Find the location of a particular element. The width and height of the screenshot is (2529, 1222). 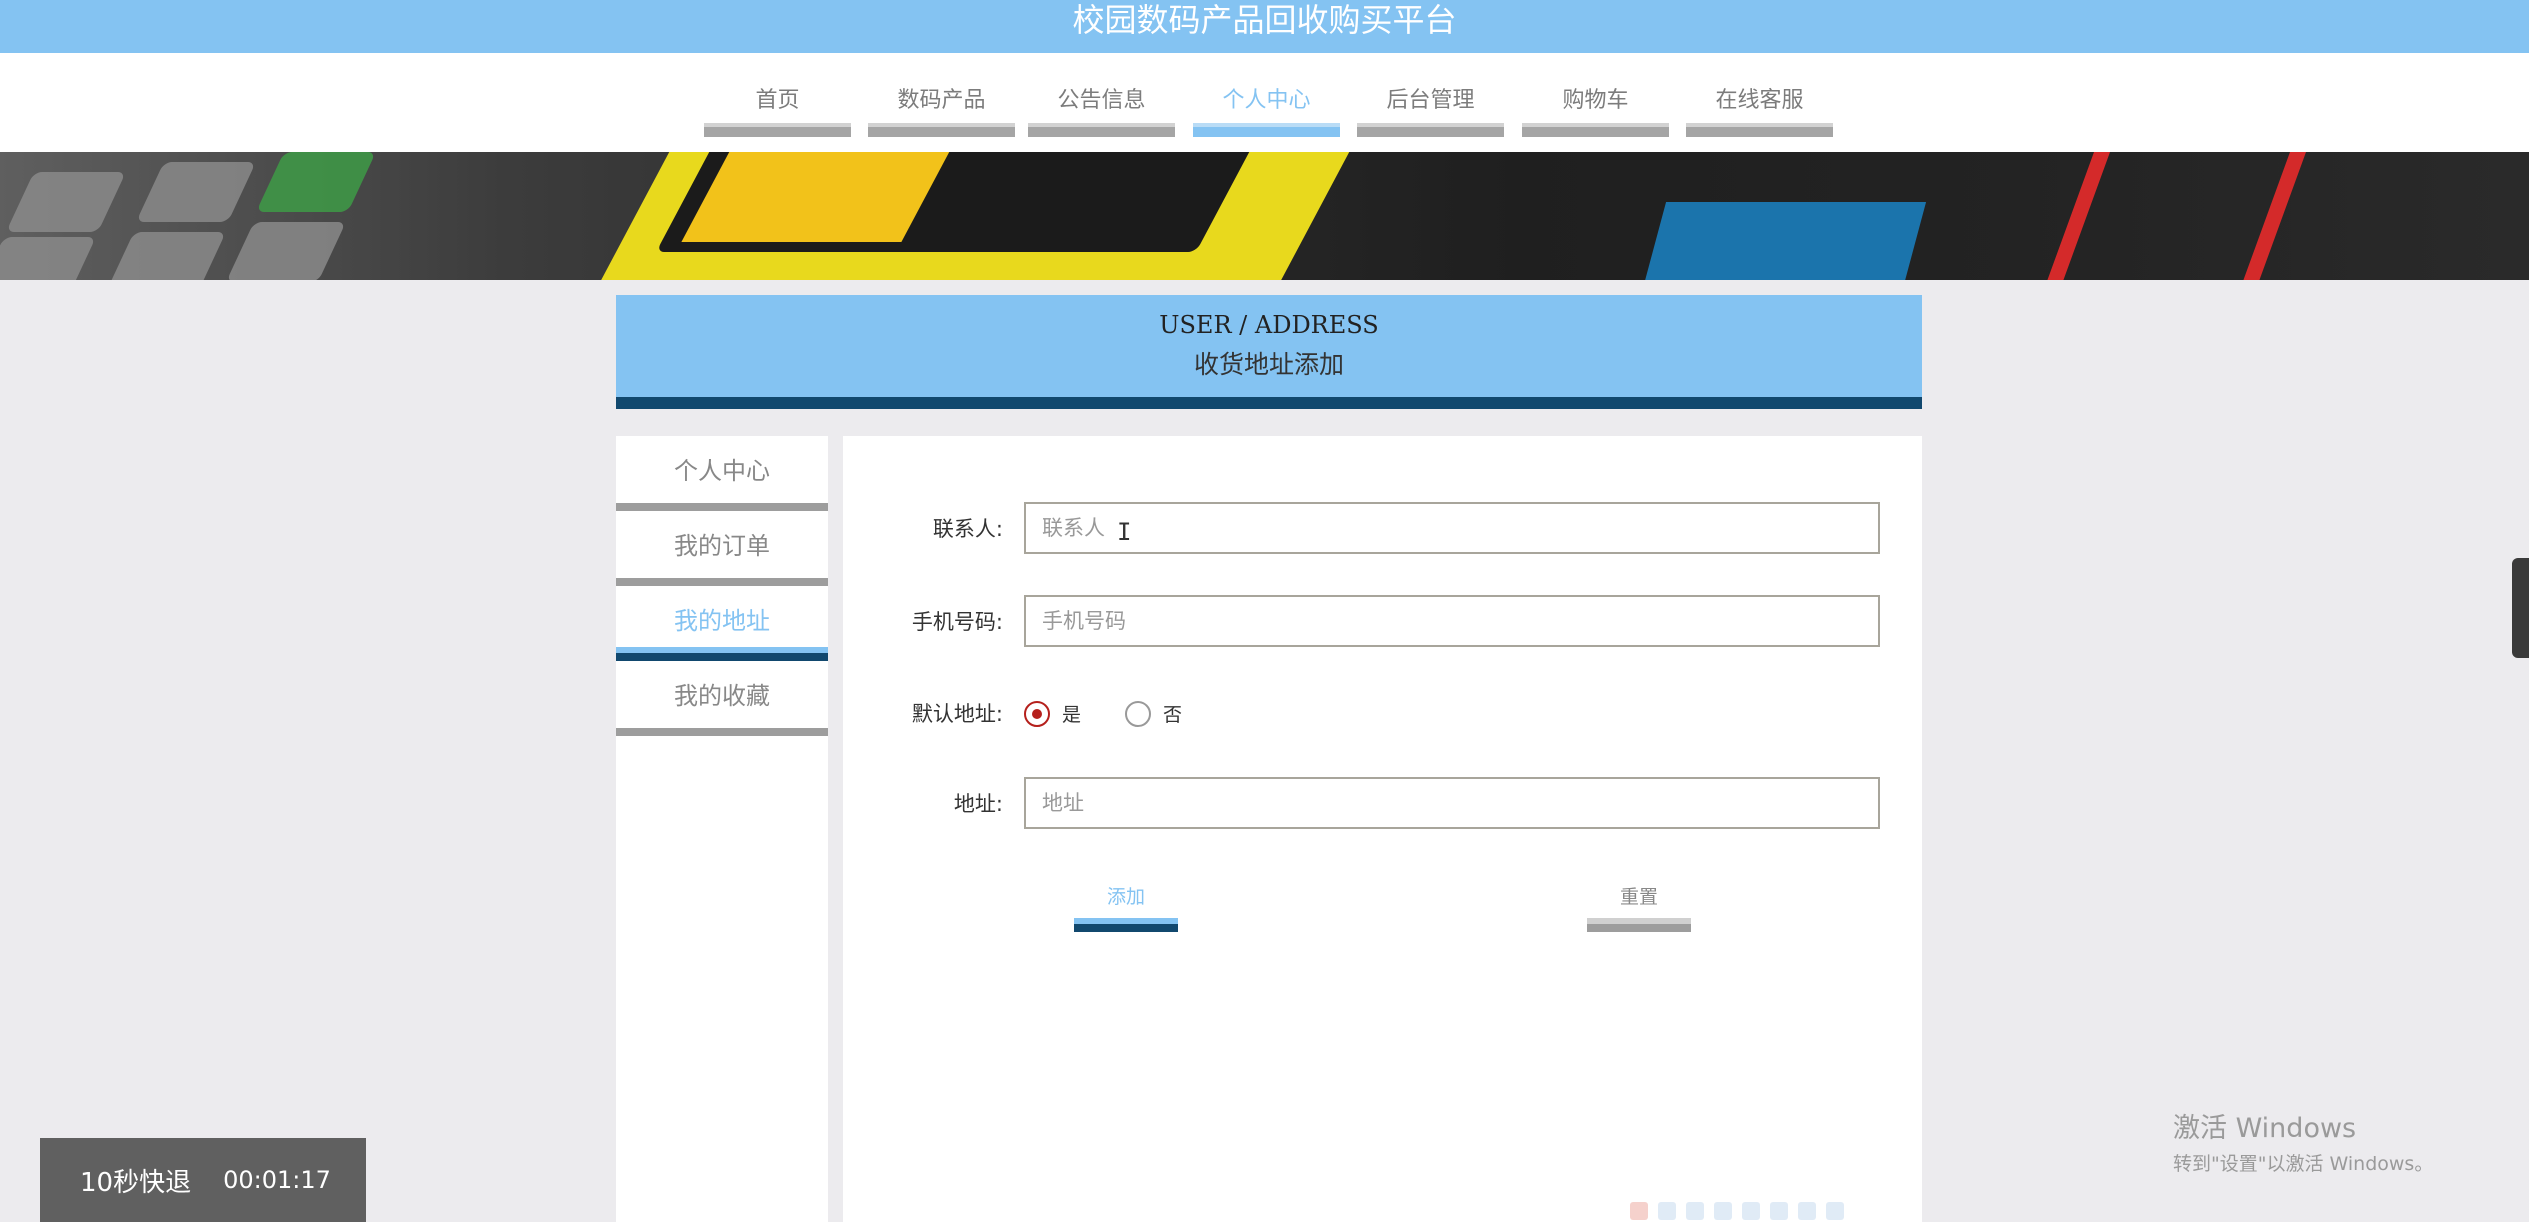

sidebar-item-label: 我的收藏 is located at coordinates (722, 696).